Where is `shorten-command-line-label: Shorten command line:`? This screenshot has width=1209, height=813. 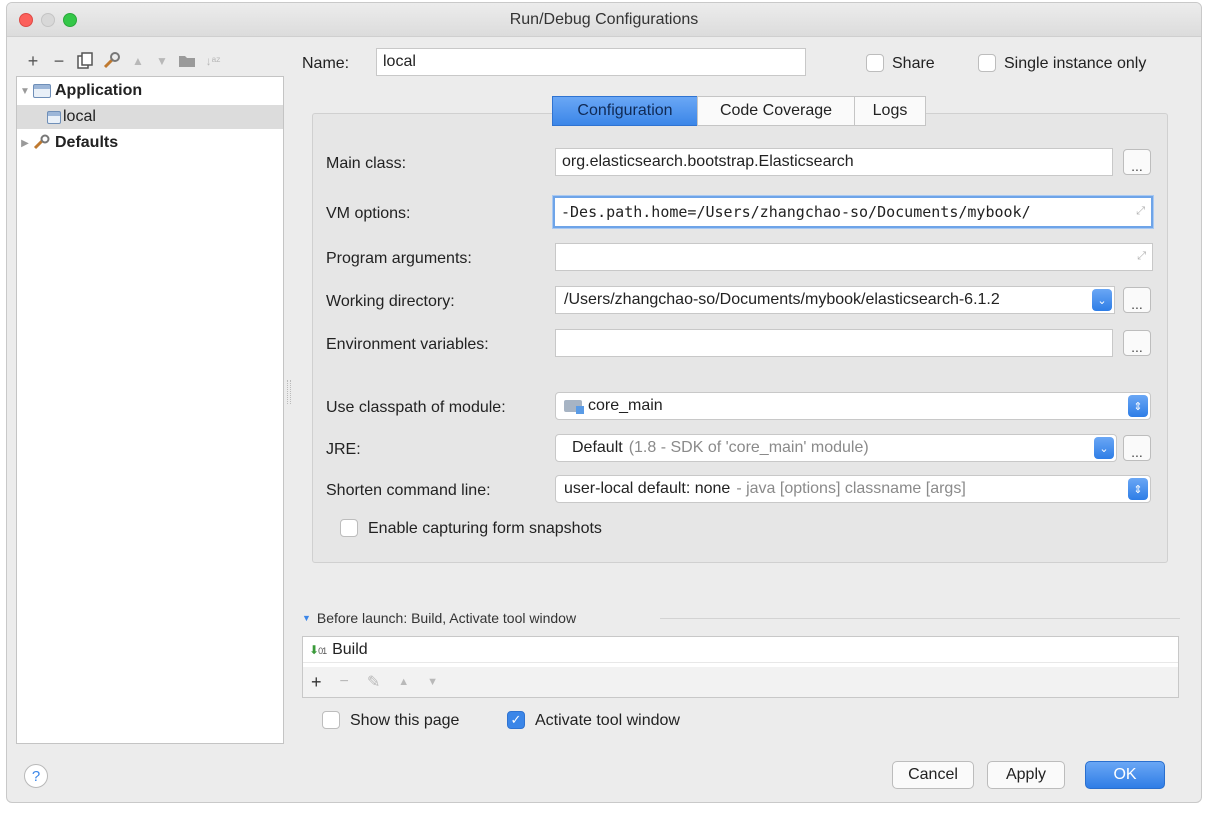
shorten-command-line-label: Shorten command line: is located at coordinates (408, 490).